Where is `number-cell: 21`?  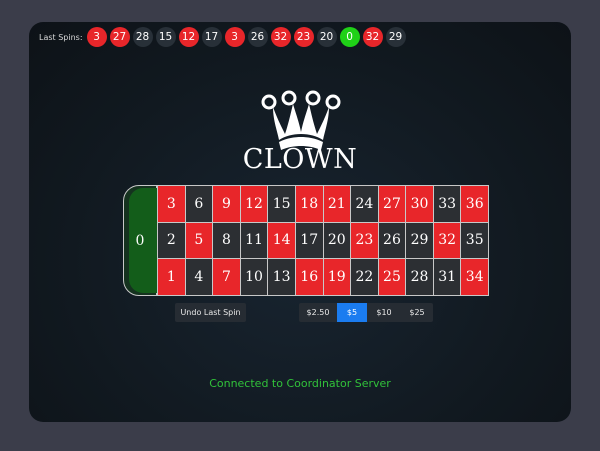
number-cell: 21 is located at coordinates (337, 204).